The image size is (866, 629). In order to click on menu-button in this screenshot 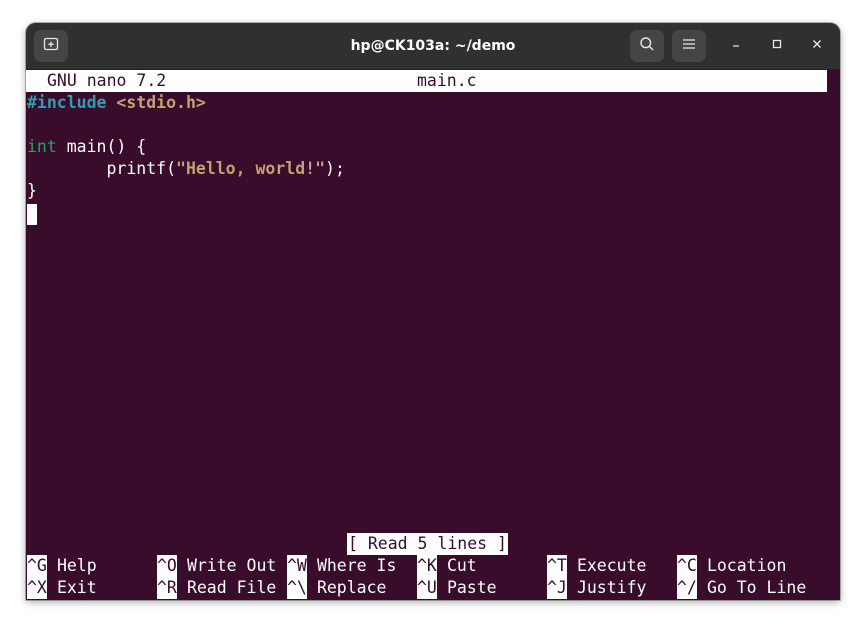, I will do `click(689, 46)`.